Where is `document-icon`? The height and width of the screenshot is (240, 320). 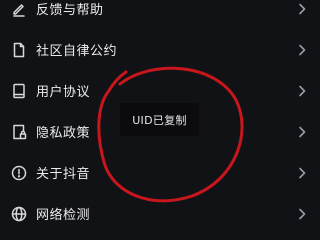 document-icon is located at coordinates (19, 50).